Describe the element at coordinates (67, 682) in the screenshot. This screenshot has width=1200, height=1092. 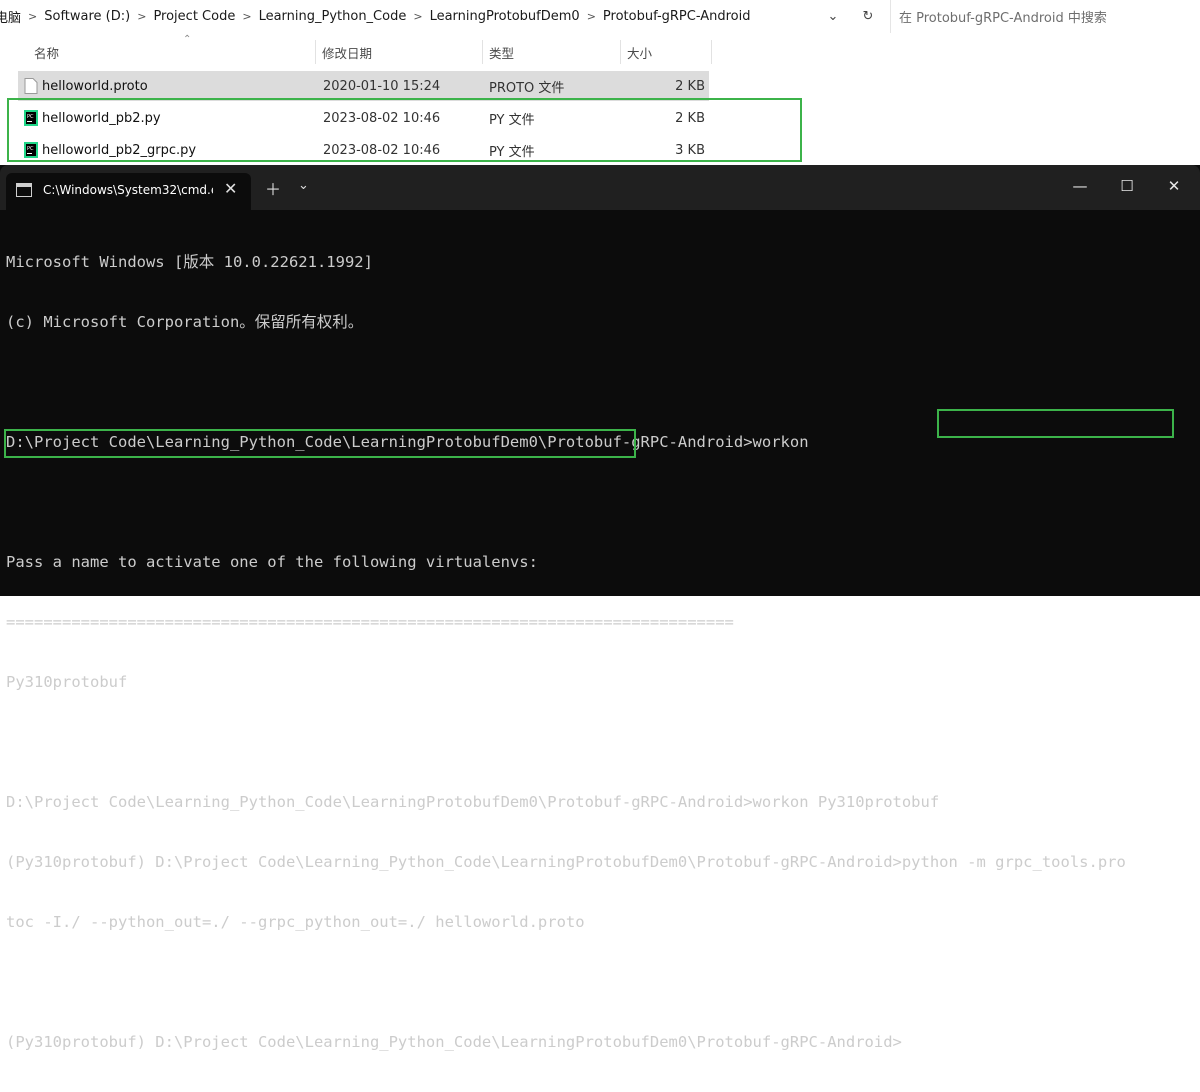
I see `console-line: Py310protobuf` at that location.